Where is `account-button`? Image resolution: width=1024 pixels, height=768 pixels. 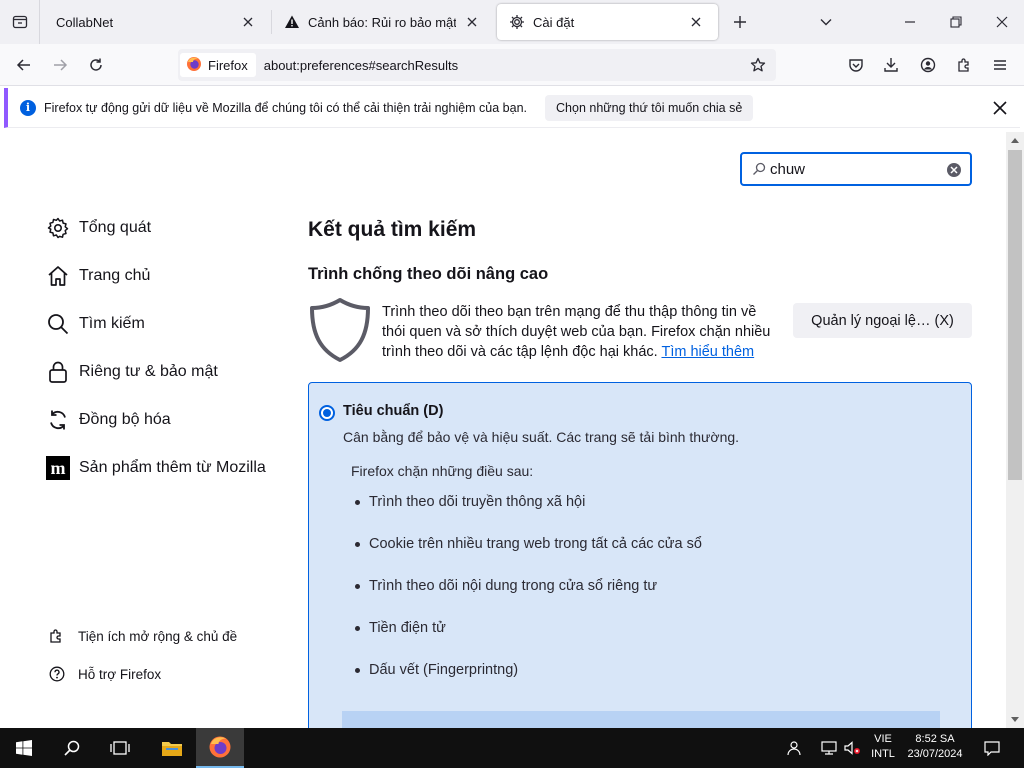 account-button is located at coordinates (928, 65).